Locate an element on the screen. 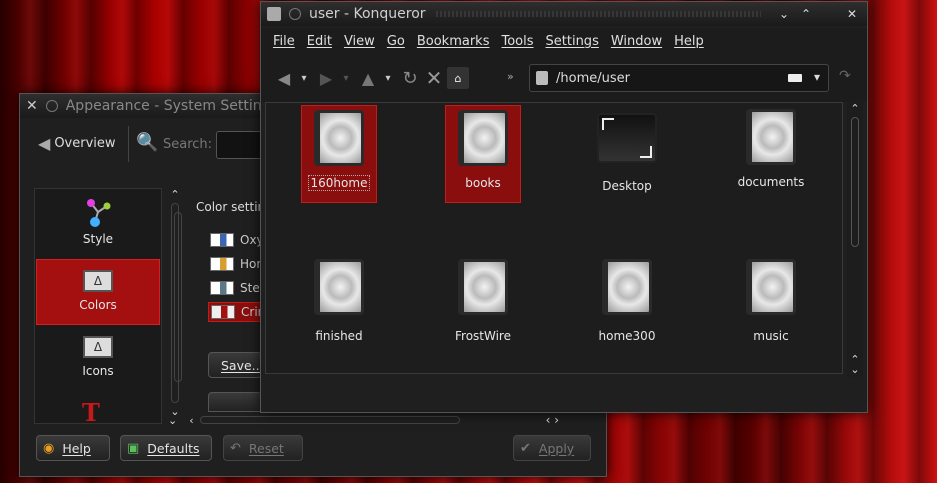 The image size is (937, 483). scheme-action-button is located at coordinates (235, 402).